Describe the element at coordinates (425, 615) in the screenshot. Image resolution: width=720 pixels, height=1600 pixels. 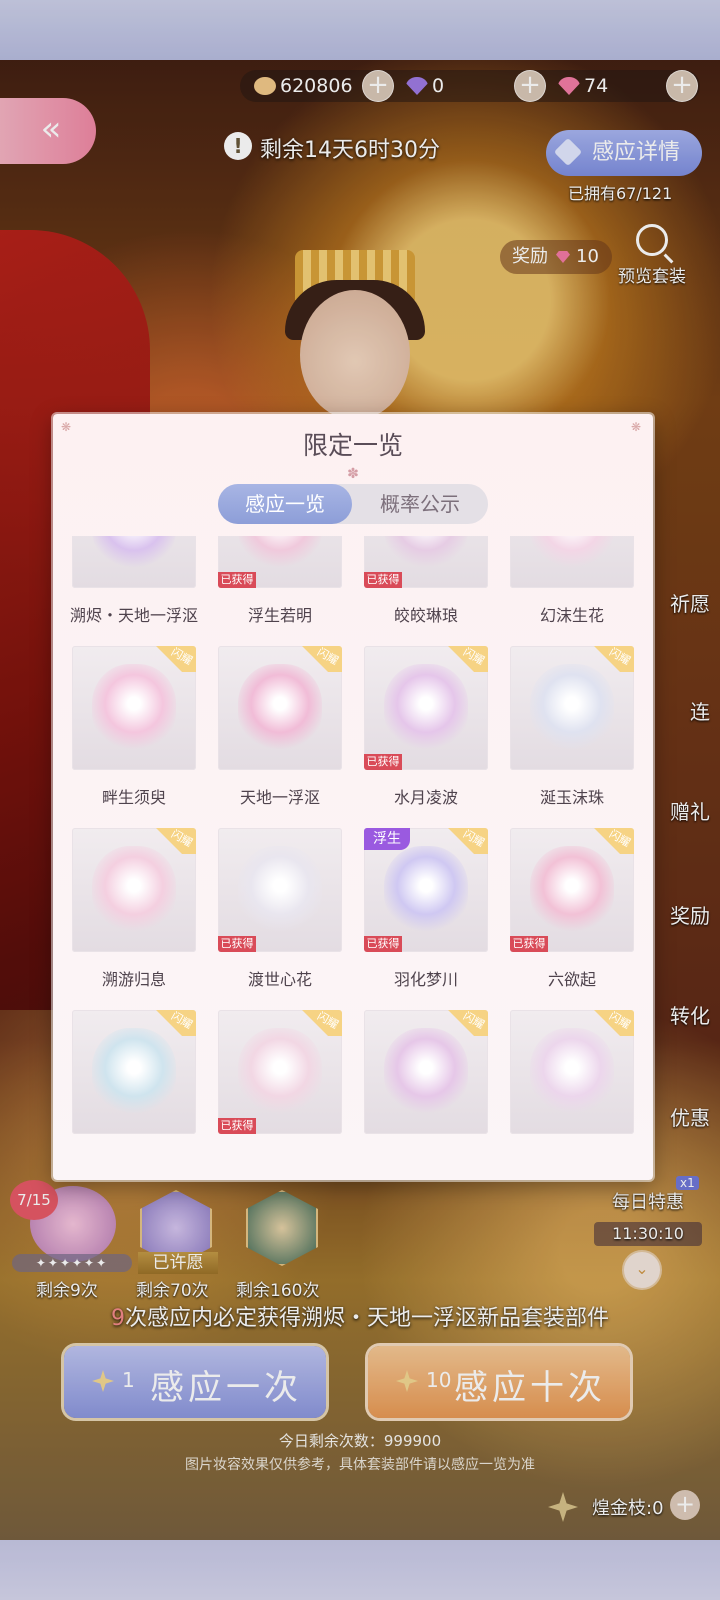
I see `item-name: 皎皎琳琅` at that location.